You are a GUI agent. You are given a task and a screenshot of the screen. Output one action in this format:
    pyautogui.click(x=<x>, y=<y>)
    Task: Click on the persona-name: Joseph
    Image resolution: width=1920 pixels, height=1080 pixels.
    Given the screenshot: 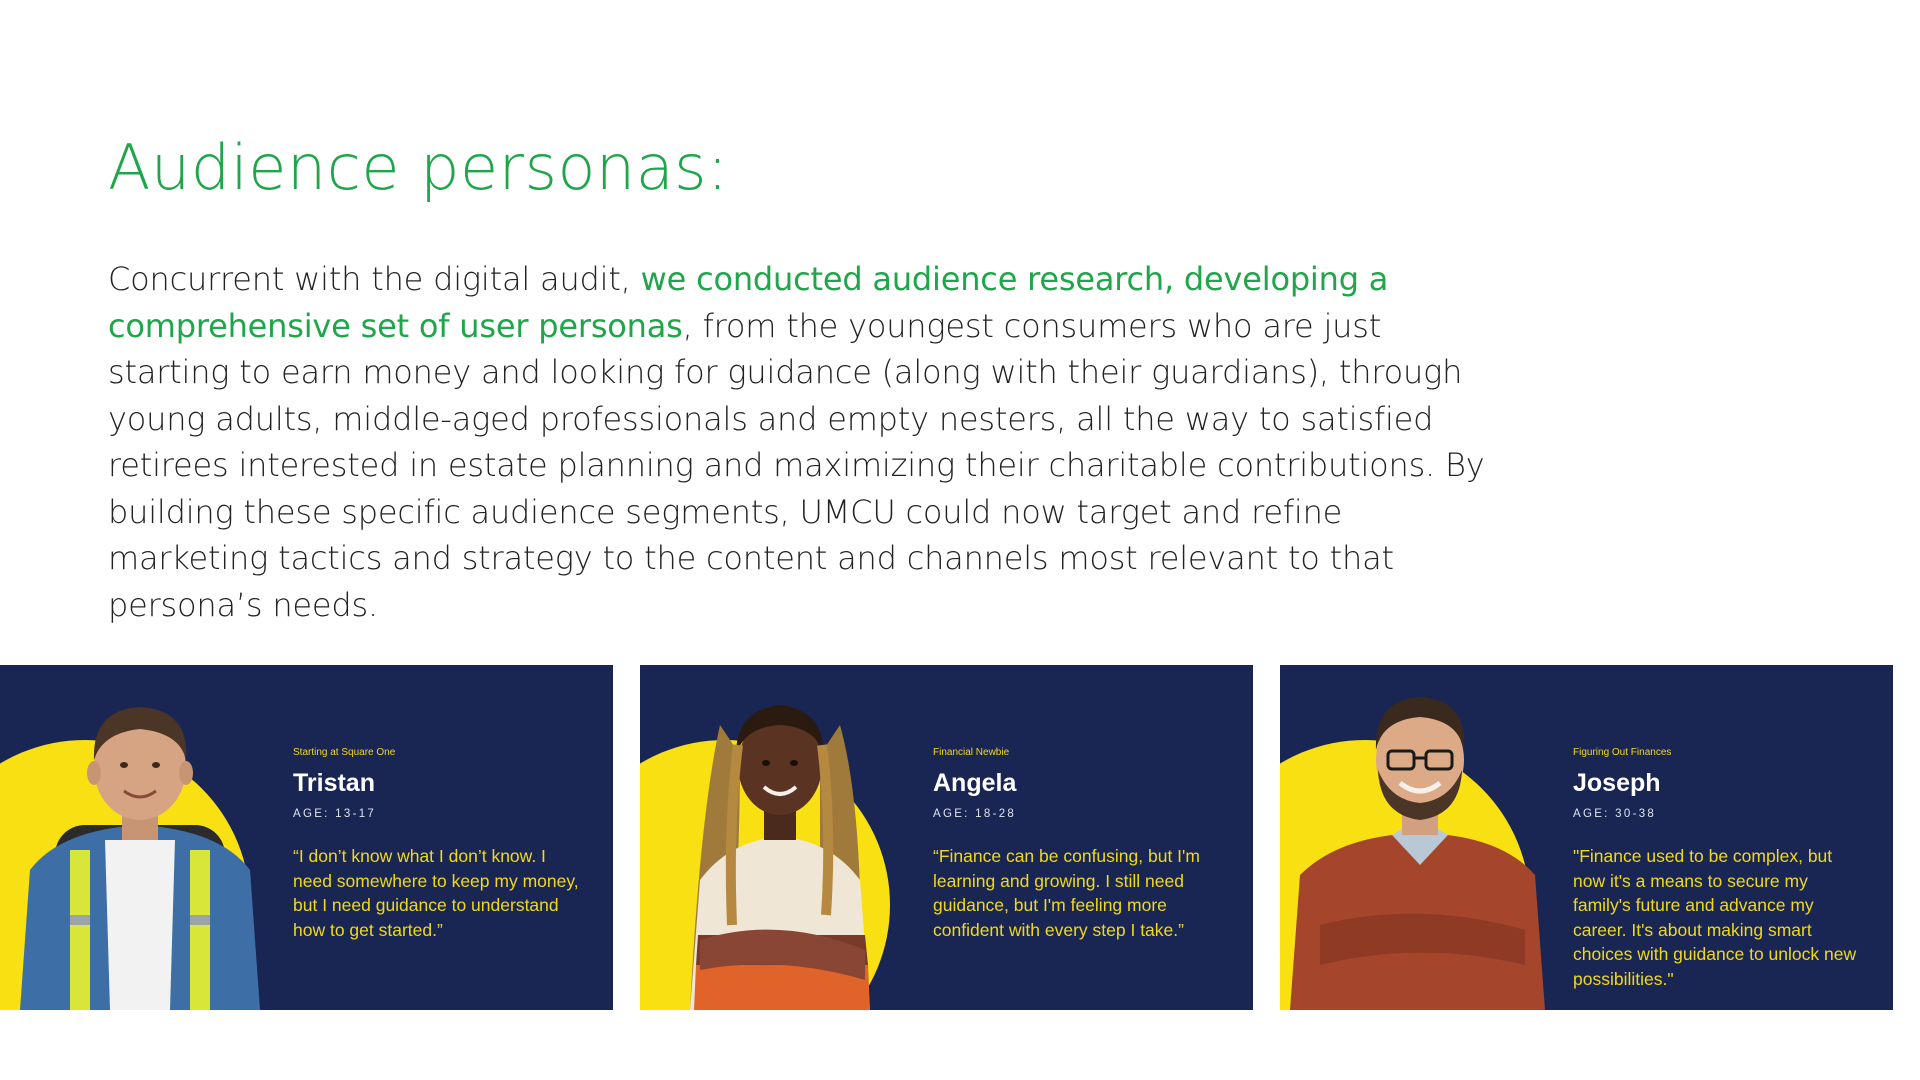 What is the action you would take?
    pyautogui.click(x=1617, y=783)
    